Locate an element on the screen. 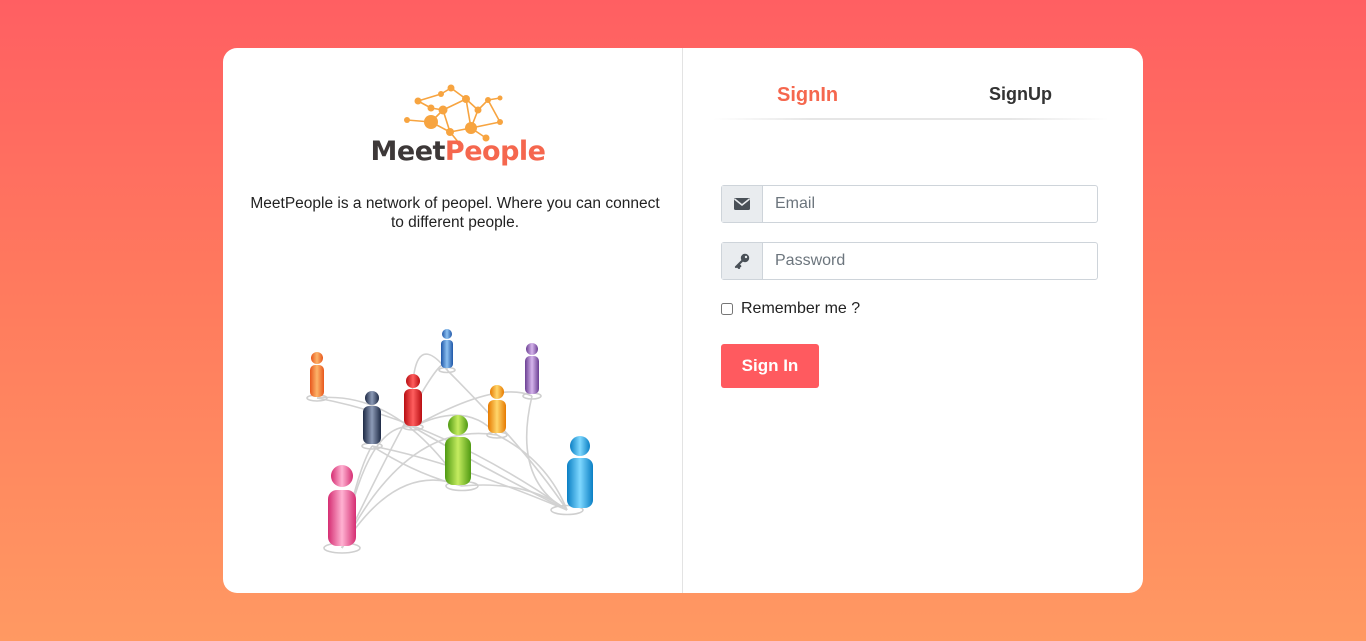 The width and height of the screenshot is (1366, 641). people-network-illustration is located at coordinates (449, 441).